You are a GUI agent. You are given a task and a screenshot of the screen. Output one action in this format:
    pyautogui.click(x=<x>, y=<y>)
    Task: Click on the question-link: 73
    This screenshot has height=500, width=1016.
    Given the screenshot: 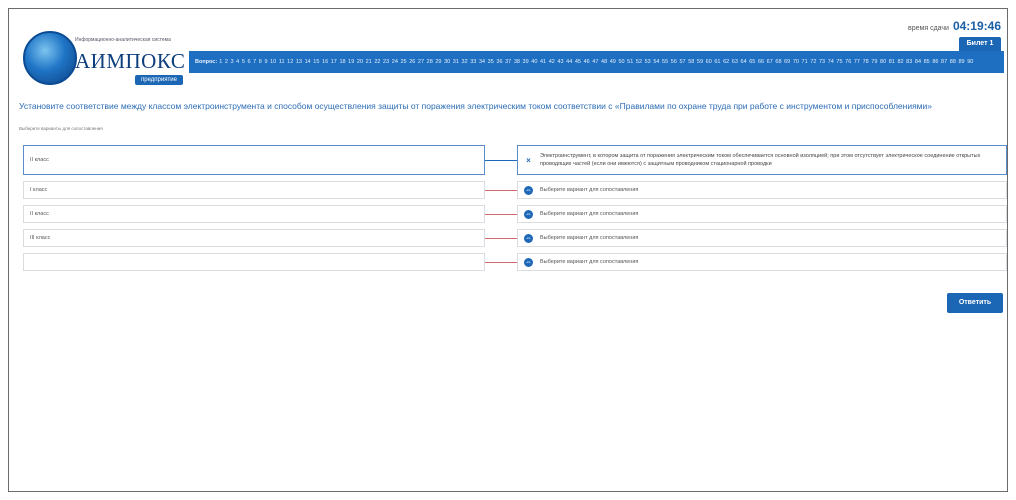 What is the action you would take?
    pyautogui.click(x=822, y=62)
    